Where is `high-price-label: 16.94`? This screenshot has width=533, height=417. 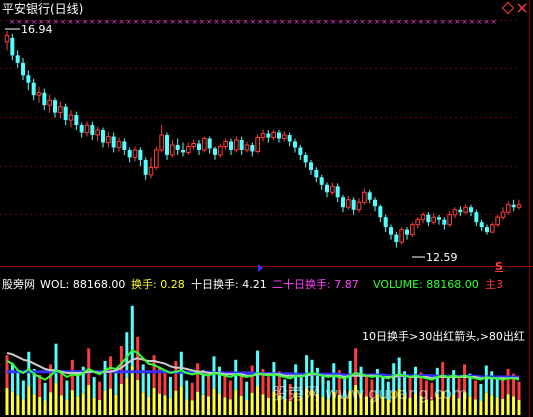
high-price-label: 16.94 is located at coordinates (37, 29).